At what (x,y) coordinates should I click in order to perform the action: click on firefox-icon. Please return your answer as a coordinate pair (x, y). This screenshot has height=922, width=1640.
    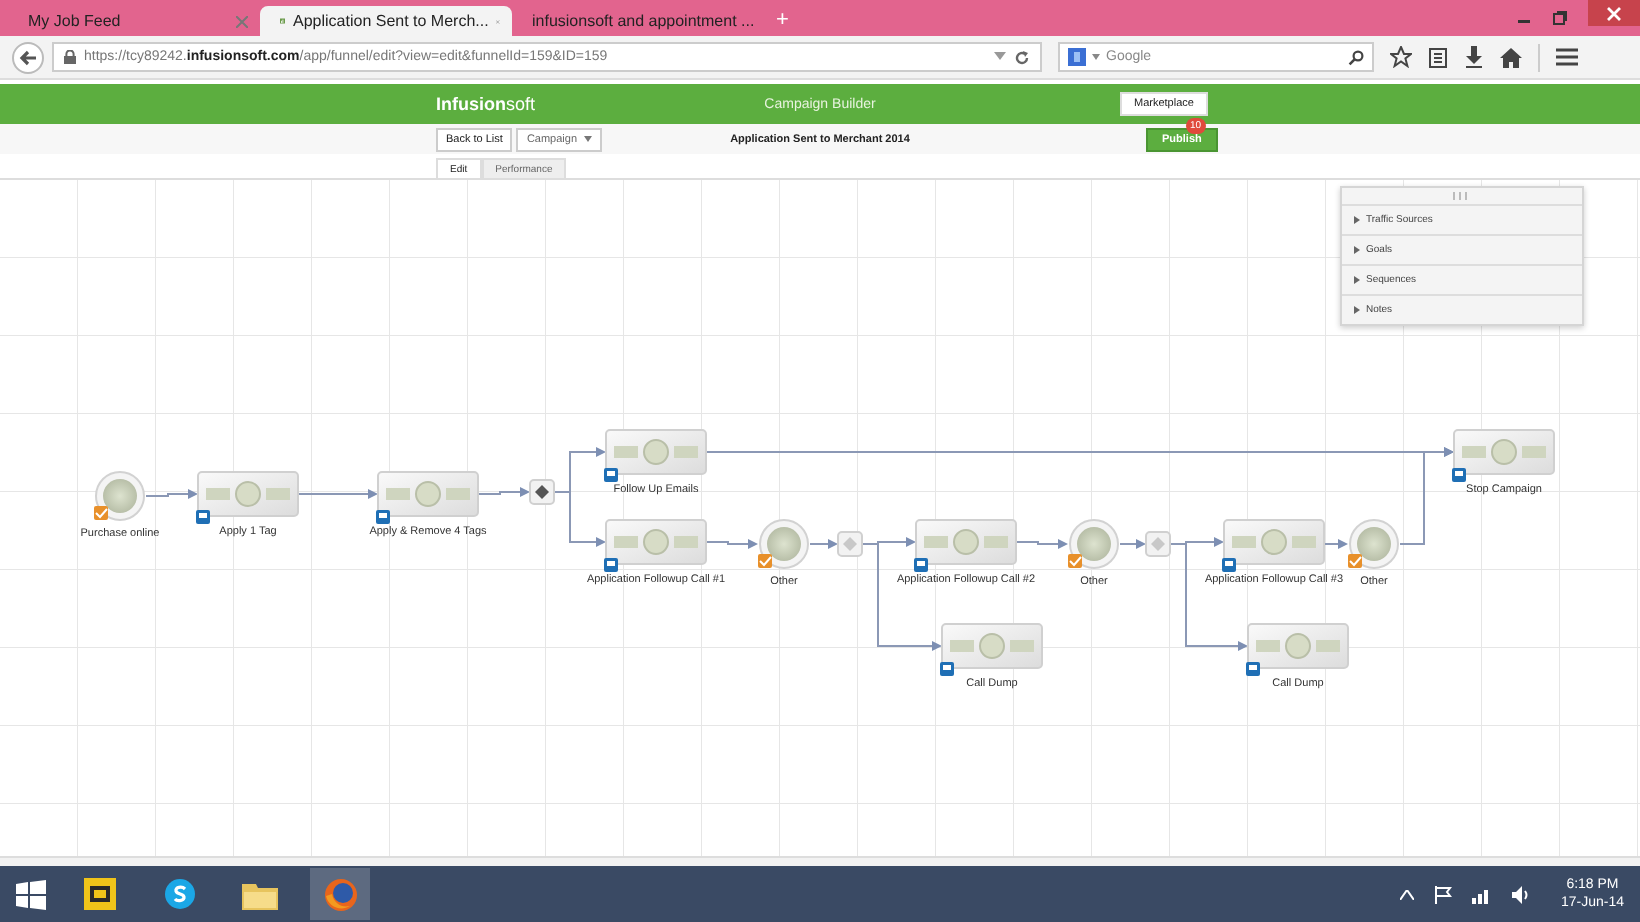
    Looking at the image, I should click on (340, 894).